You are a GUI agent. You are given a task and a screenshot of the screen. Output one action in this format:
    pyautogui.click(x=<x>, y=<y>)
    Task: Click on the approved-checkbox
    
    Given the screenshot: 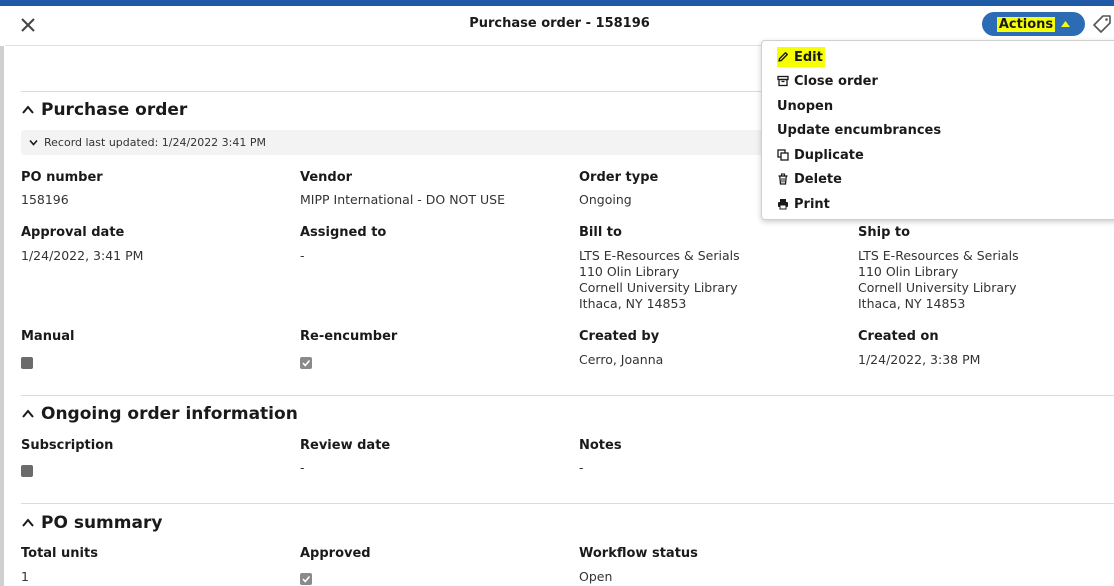 What is the action you would take?
    pyautogui.click(x=306, y=579)
    